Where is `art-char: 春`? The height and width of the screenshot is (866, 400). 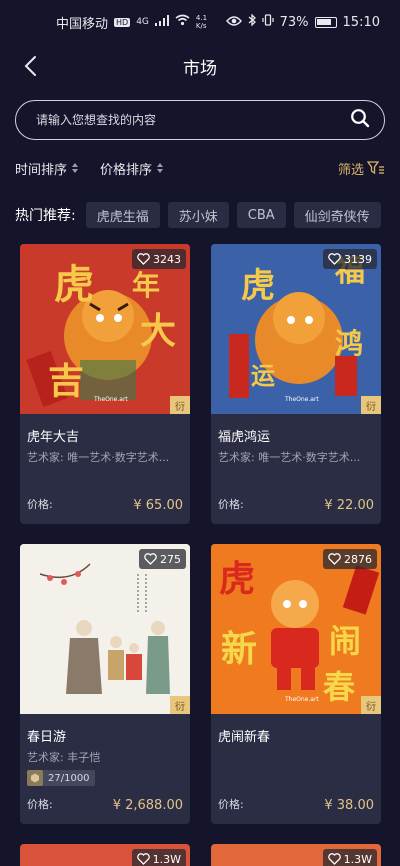 art-char: 春 is located at coordinates (339, 687).